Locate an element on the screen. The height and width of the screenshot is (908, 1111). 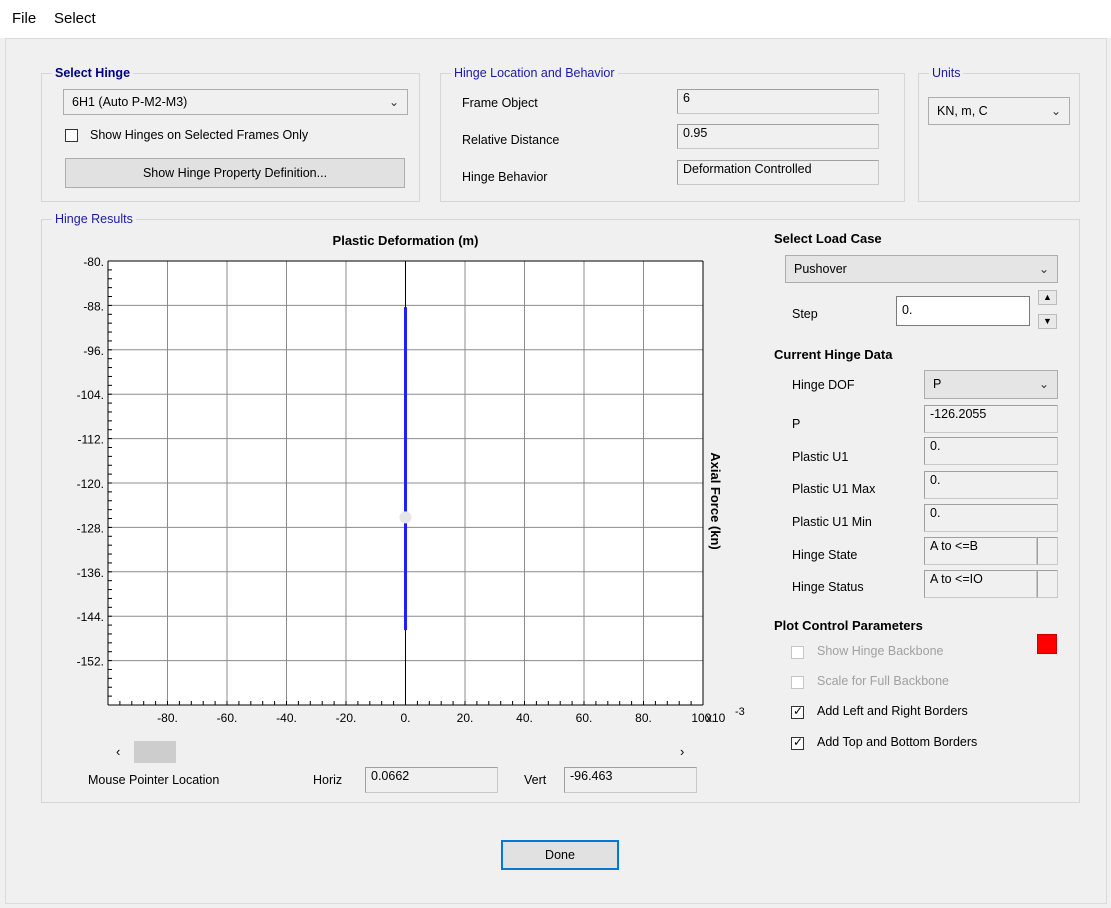
hinge-behavior-field: Deformation Controlled is located at coordinates (778, 172).